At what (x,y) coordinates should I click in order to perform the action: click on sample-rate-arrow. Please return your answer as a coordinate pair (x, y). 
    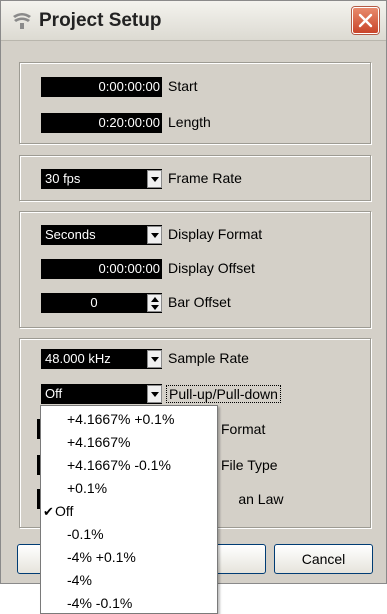
    Looking at the image, I should click on (154, 359).